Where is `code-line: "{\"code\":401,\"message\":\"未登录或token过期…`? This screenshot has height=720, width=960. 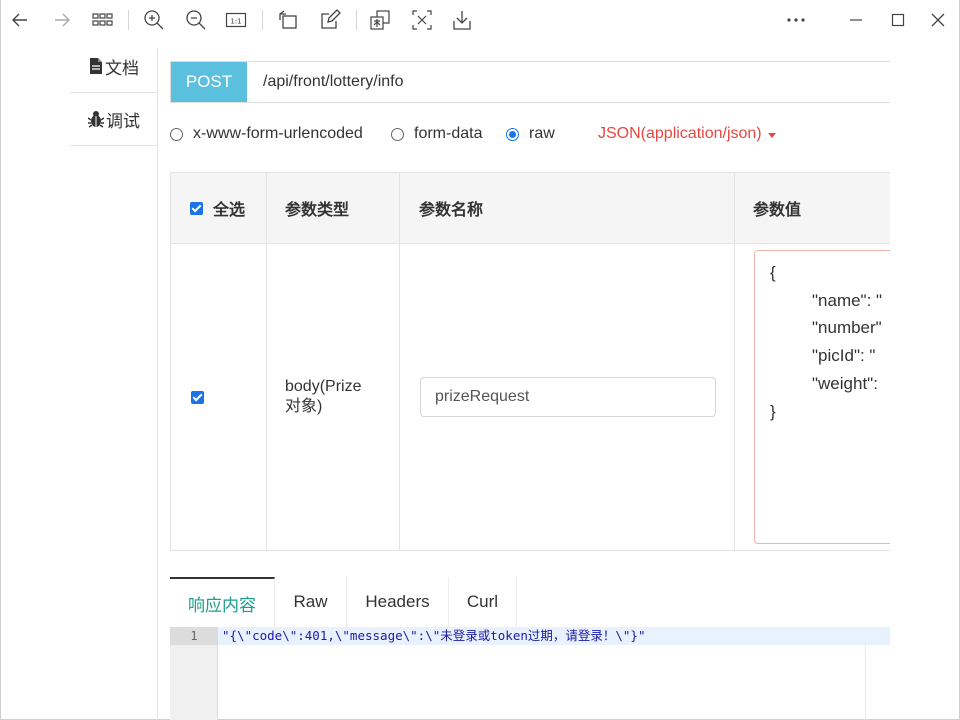 code-line: "{\"code\":401,\"message\":\"未登录或token过期… is located at coordinates (554, 636).